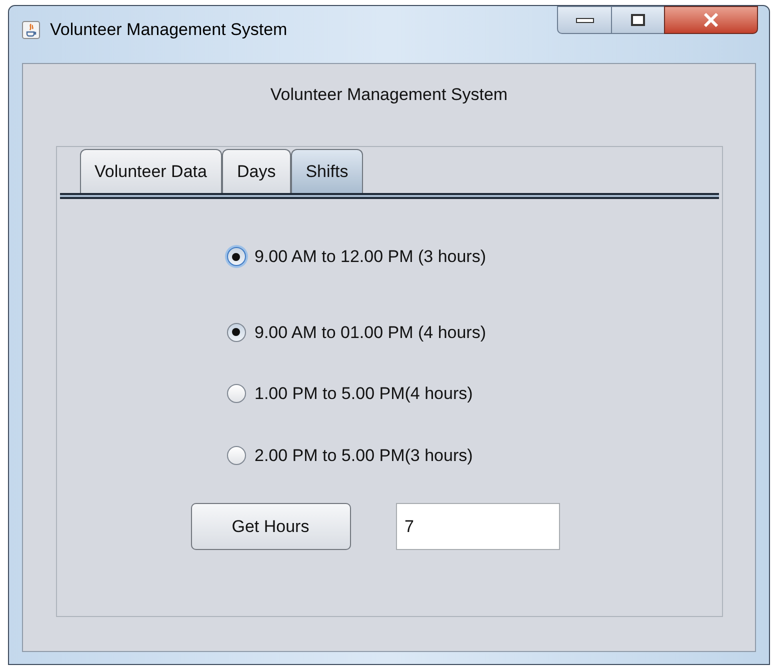  I want to click on tab: Days, so click(256, 171).